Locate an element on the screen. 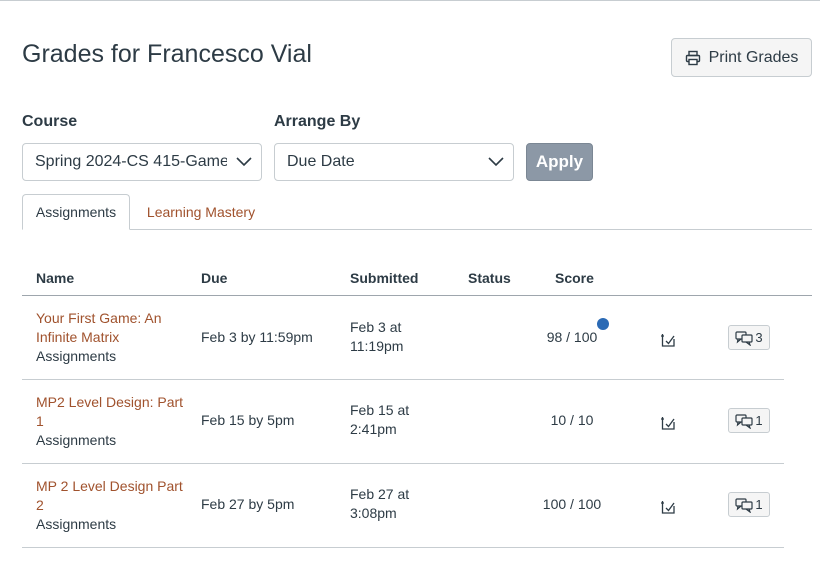 The height and width of the screenshot is (561, 820). score-value: 100 / 100 is located at coordinates (572, 504).